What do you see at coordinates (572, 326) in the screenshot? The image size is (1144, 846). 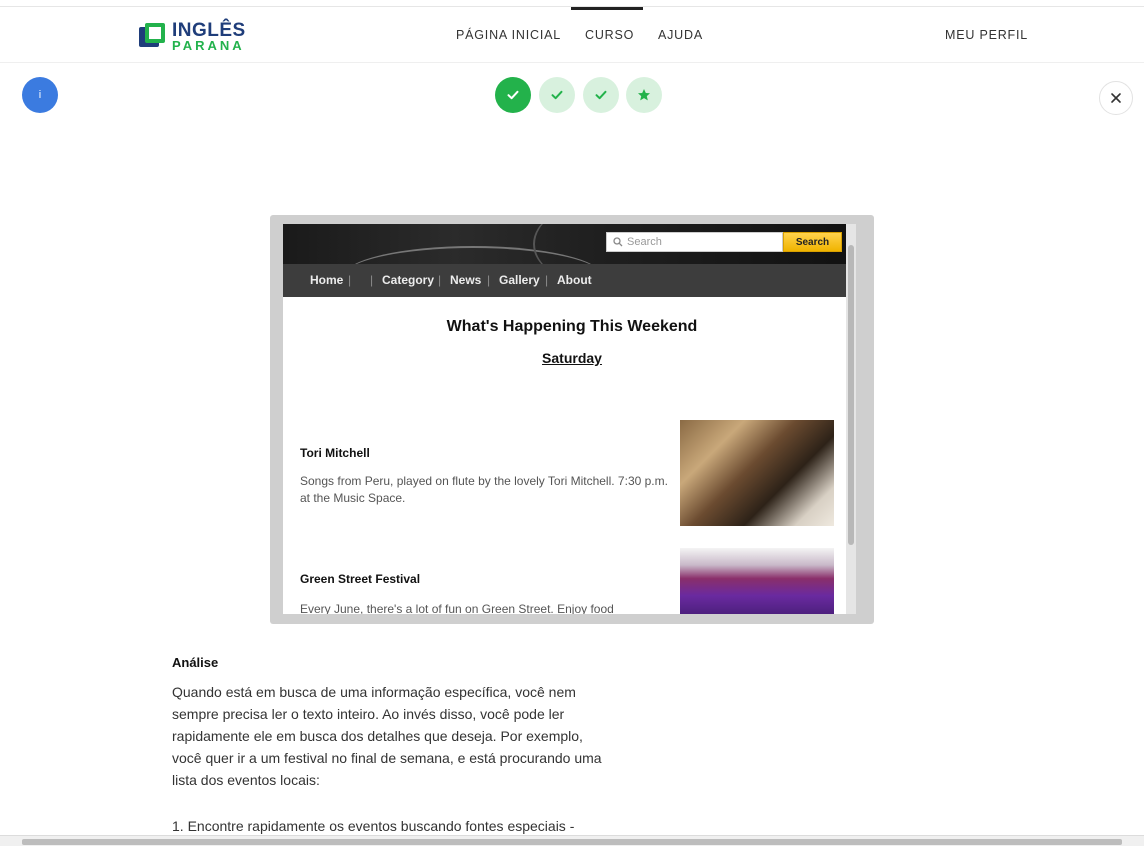 I see `site-page-title: What's Happening This Weekend` at bounding box center [572, 326].